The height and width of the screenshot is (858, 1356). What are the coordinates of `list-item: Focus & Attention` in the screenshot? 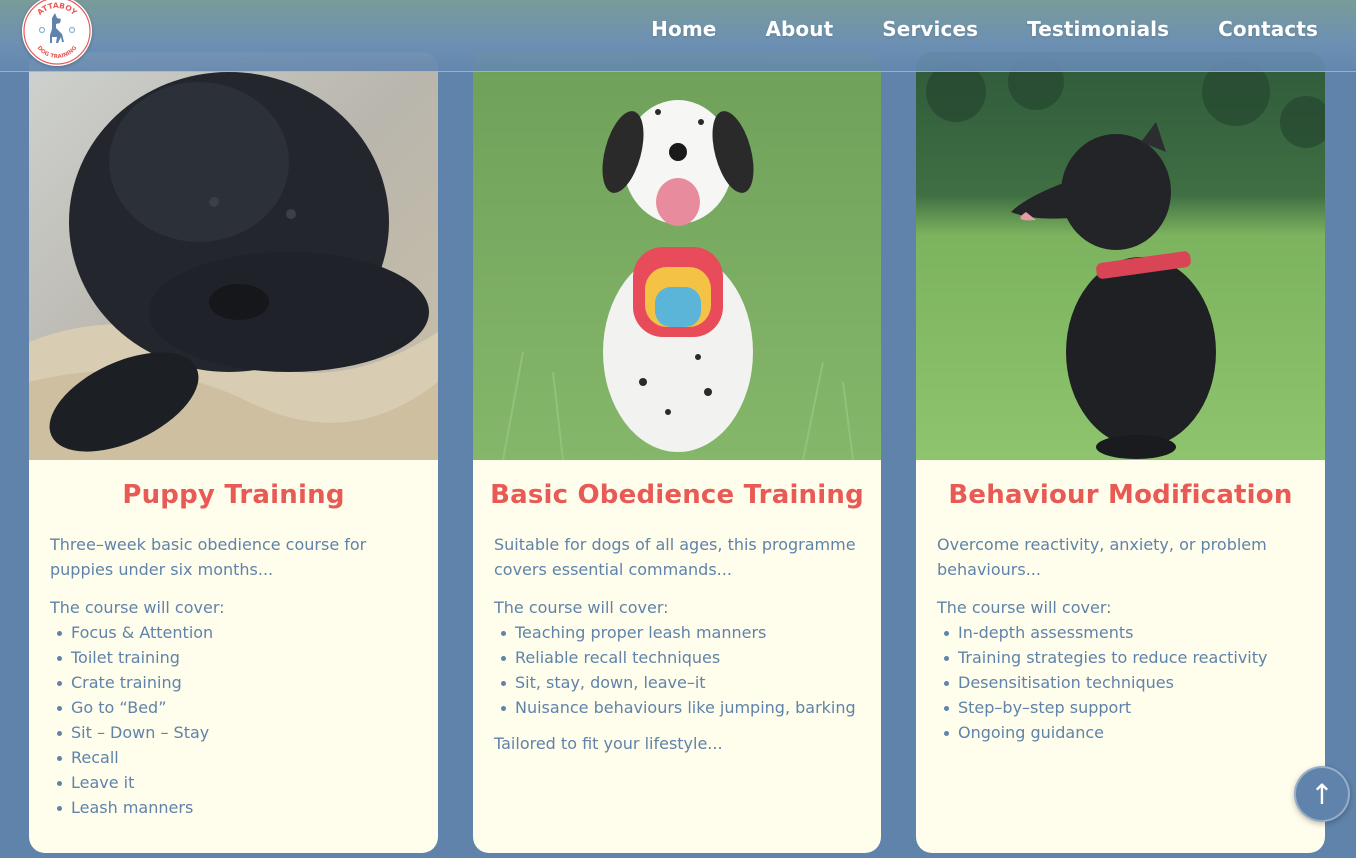 It's located at (237, 632).